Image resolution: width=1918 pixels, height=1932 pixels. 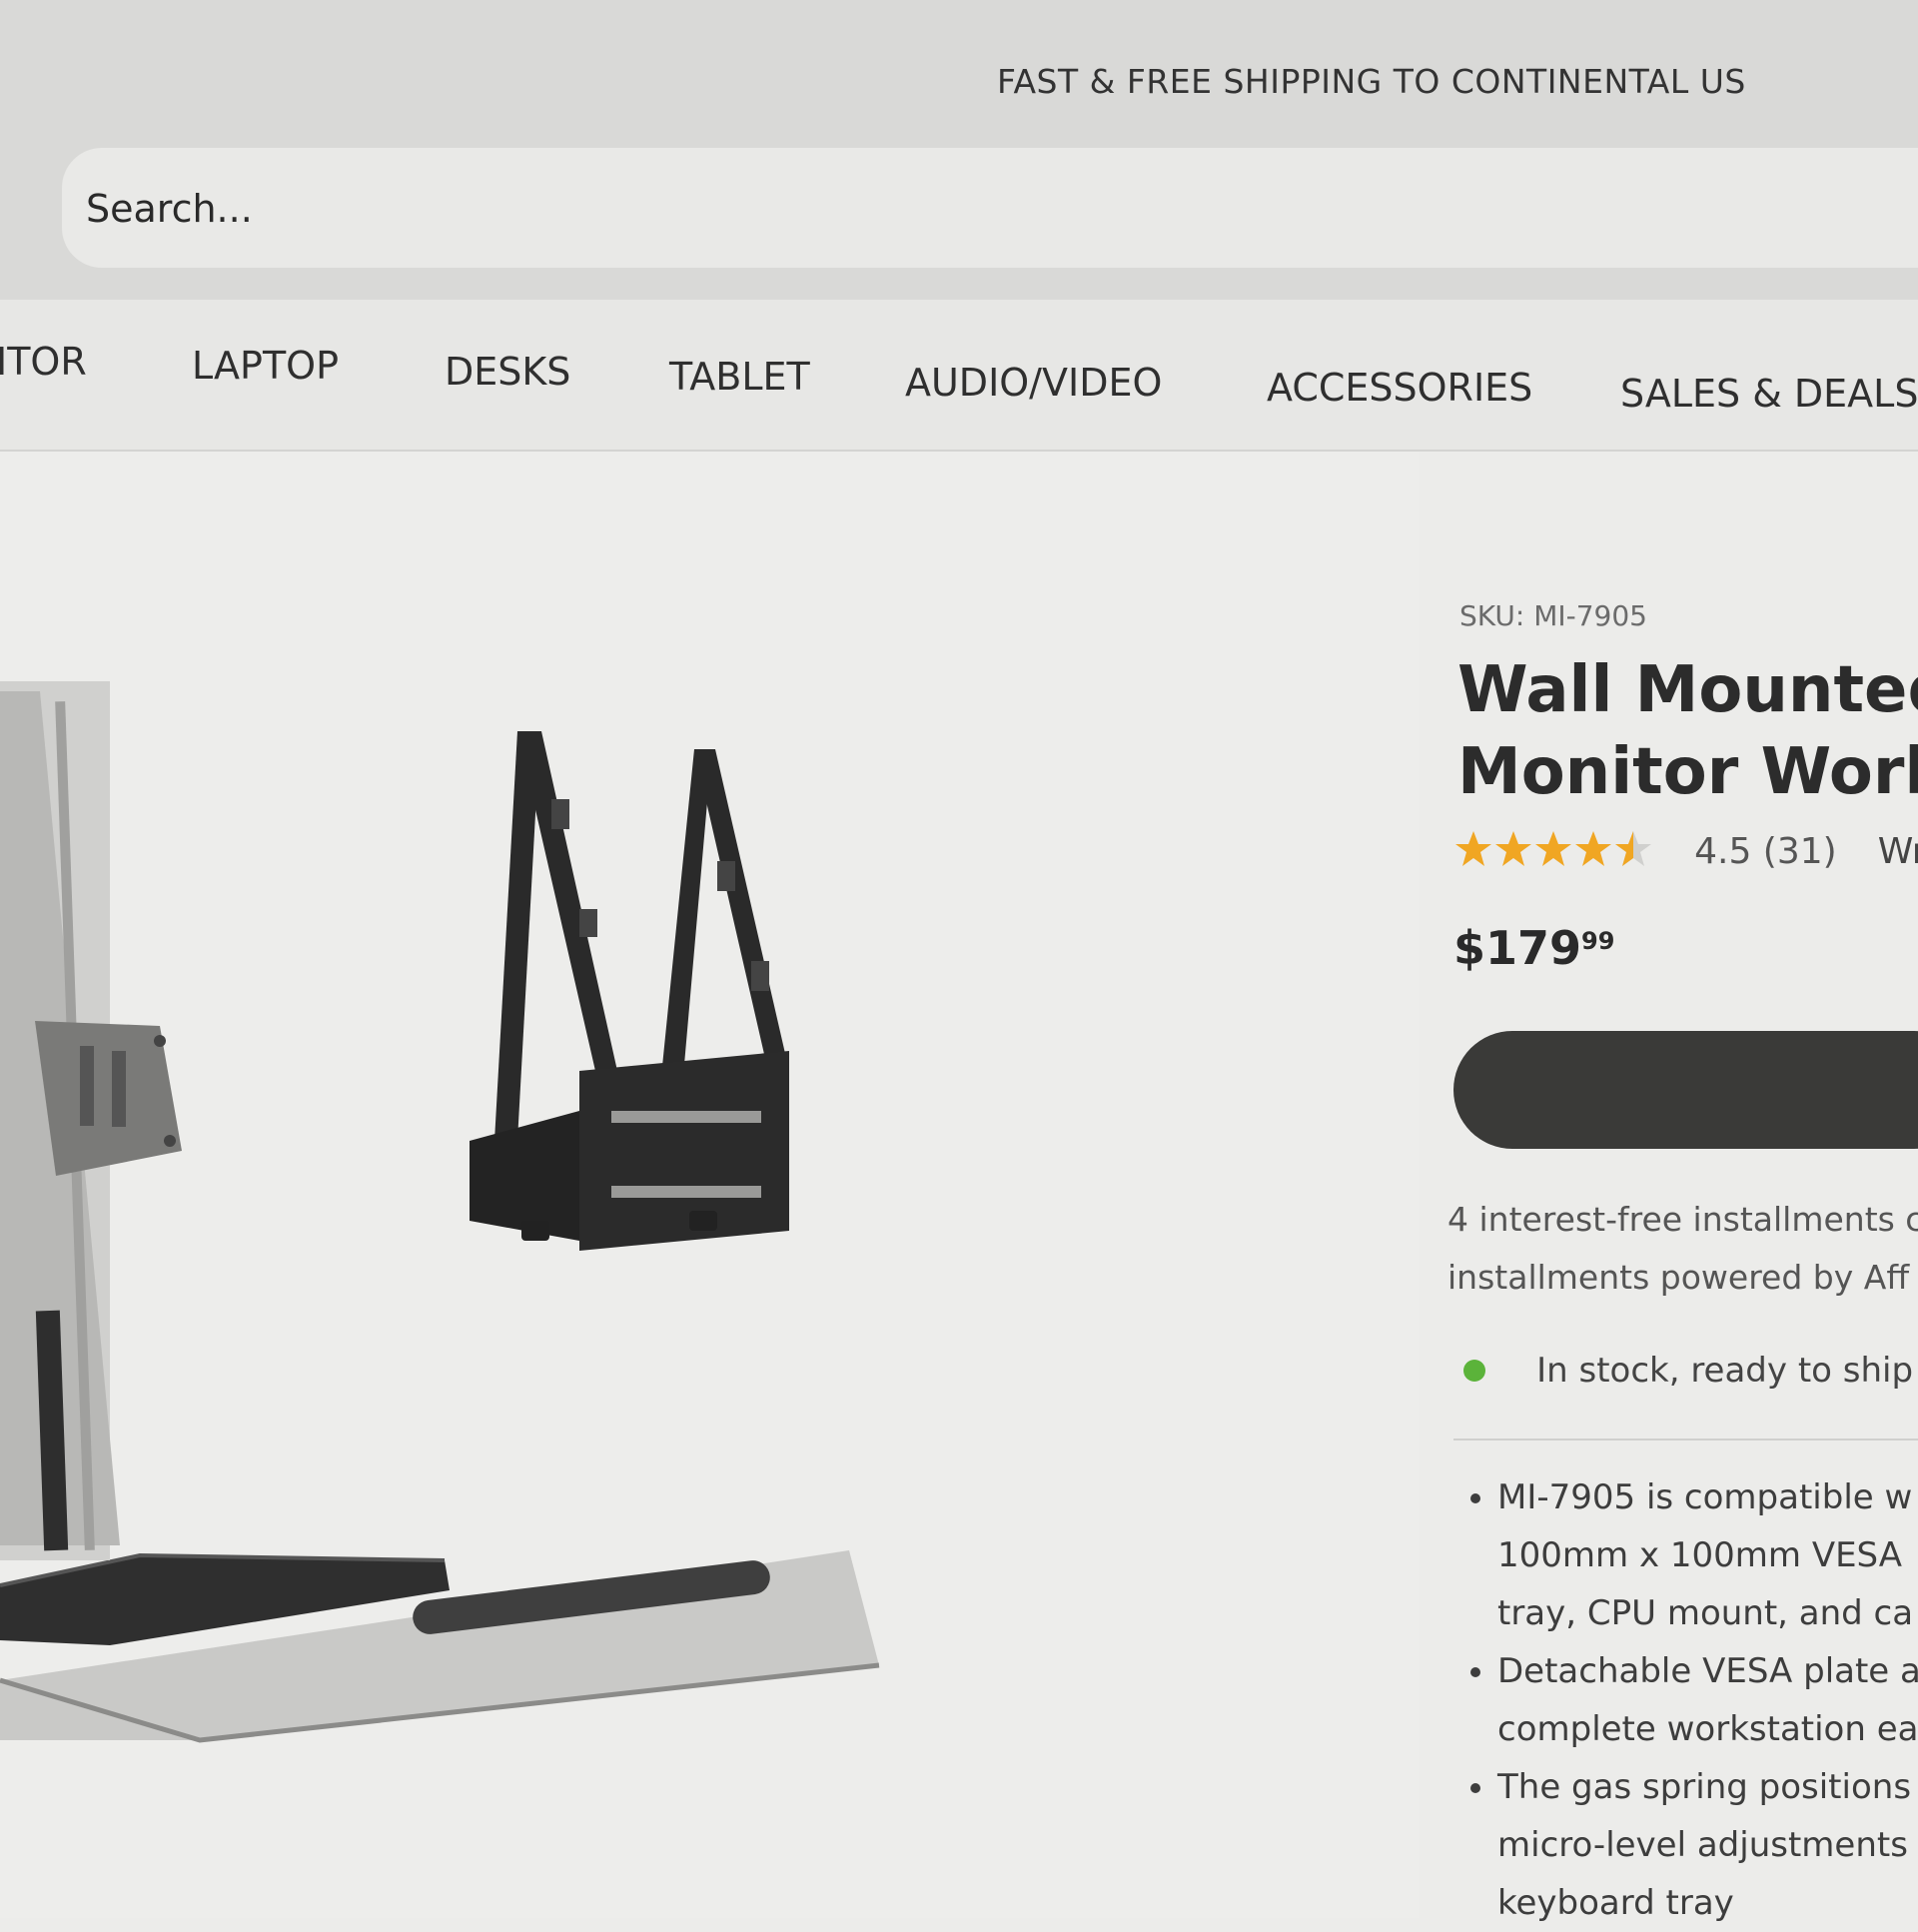 What do you see at coordinates (1033, 383) in the screenshot?
I see `nav-item-audio-video: AUDIO/VIDEO` at bounding box center [1033, 383].